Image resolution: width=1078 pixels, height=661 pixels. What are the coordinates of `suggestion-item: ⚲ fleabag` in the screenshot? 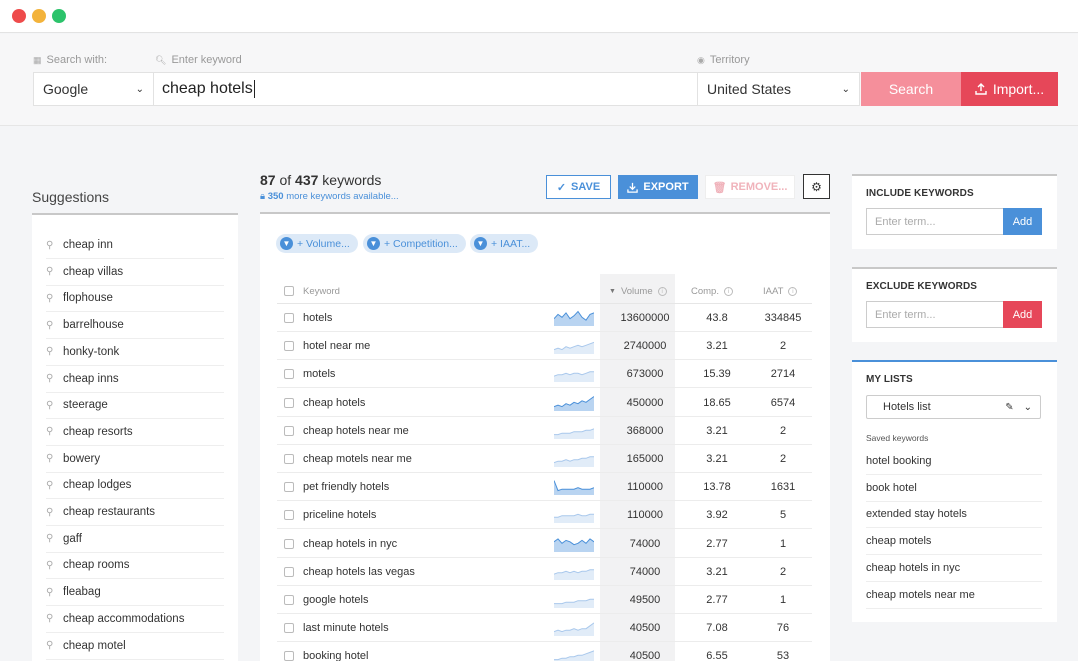 It's located at (135, 593).